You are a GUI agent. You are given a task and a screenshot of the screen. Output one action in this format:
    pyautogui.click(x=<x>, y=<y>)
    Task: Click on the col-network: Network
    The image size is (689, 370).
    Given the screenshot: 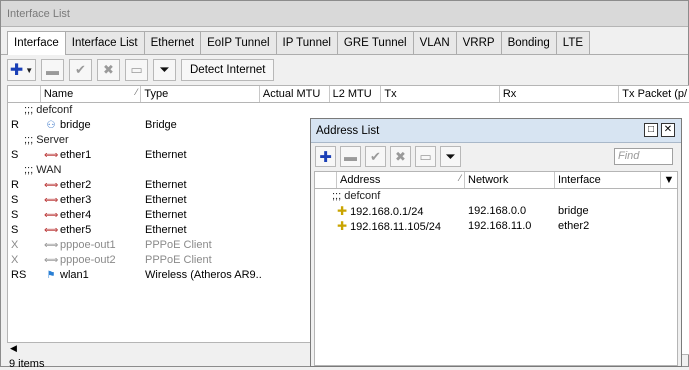 What is the action you would take?
    pyautogui.click(x=510, y=180)
    